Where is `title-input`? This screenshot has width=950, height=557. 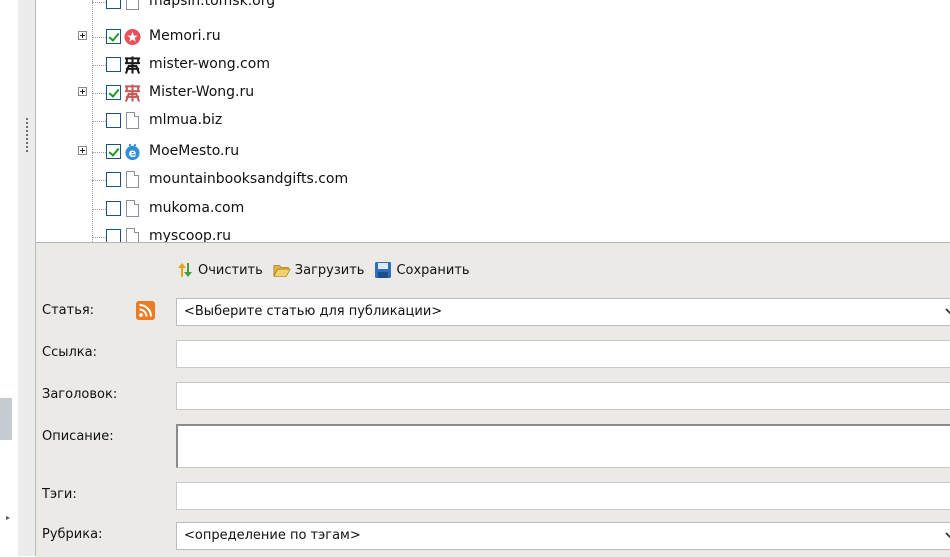 title-input is located at coordinates (563, 396).